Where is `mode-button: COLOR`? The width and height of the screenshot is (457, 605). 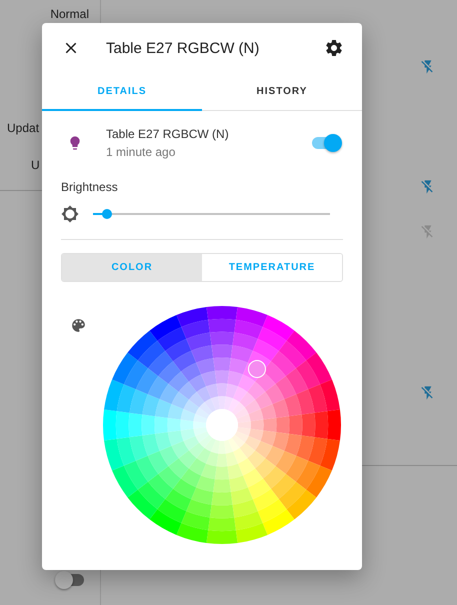
mode-button: COLOR is located at coordinates (132, 267).